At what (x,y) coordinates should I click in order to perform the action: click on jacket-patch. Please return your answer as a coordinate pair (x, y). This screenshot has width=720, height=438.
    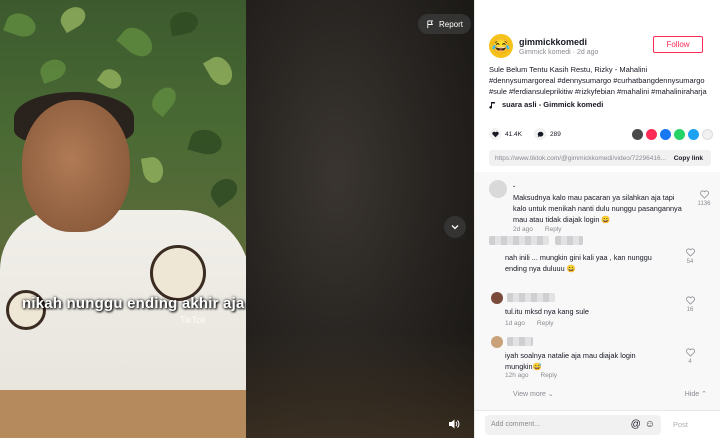
    Looking at the image, I should click on (178, 273).